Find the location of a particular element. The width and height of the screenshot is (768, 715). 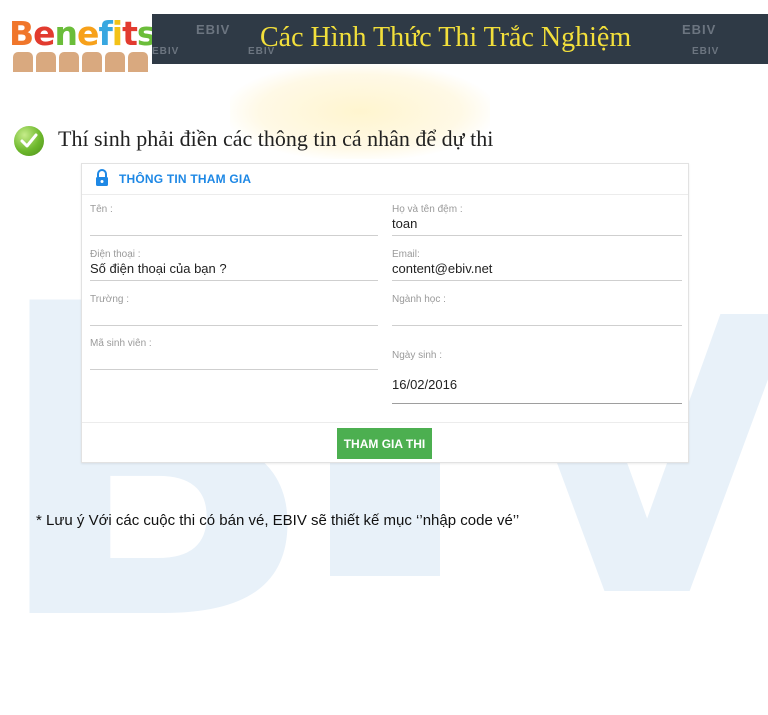

logo-letter: n is located at coordinates (66, 33).